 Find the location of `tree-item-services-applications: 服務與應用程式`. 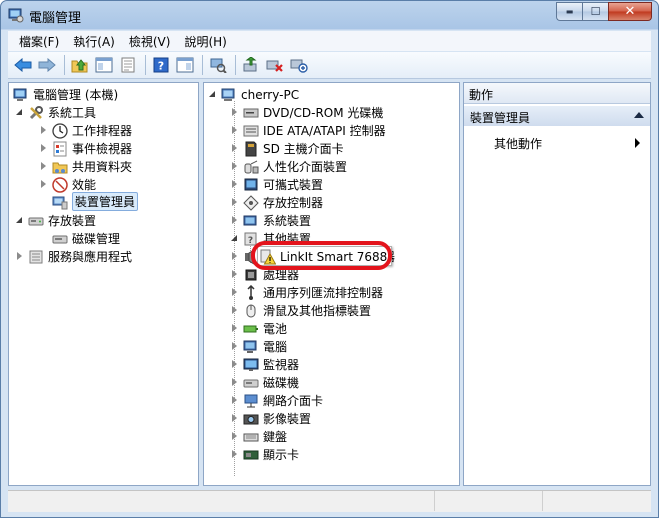

tree-item-services-applications: 服務與應用程式 is located at coordinates (73, 256).